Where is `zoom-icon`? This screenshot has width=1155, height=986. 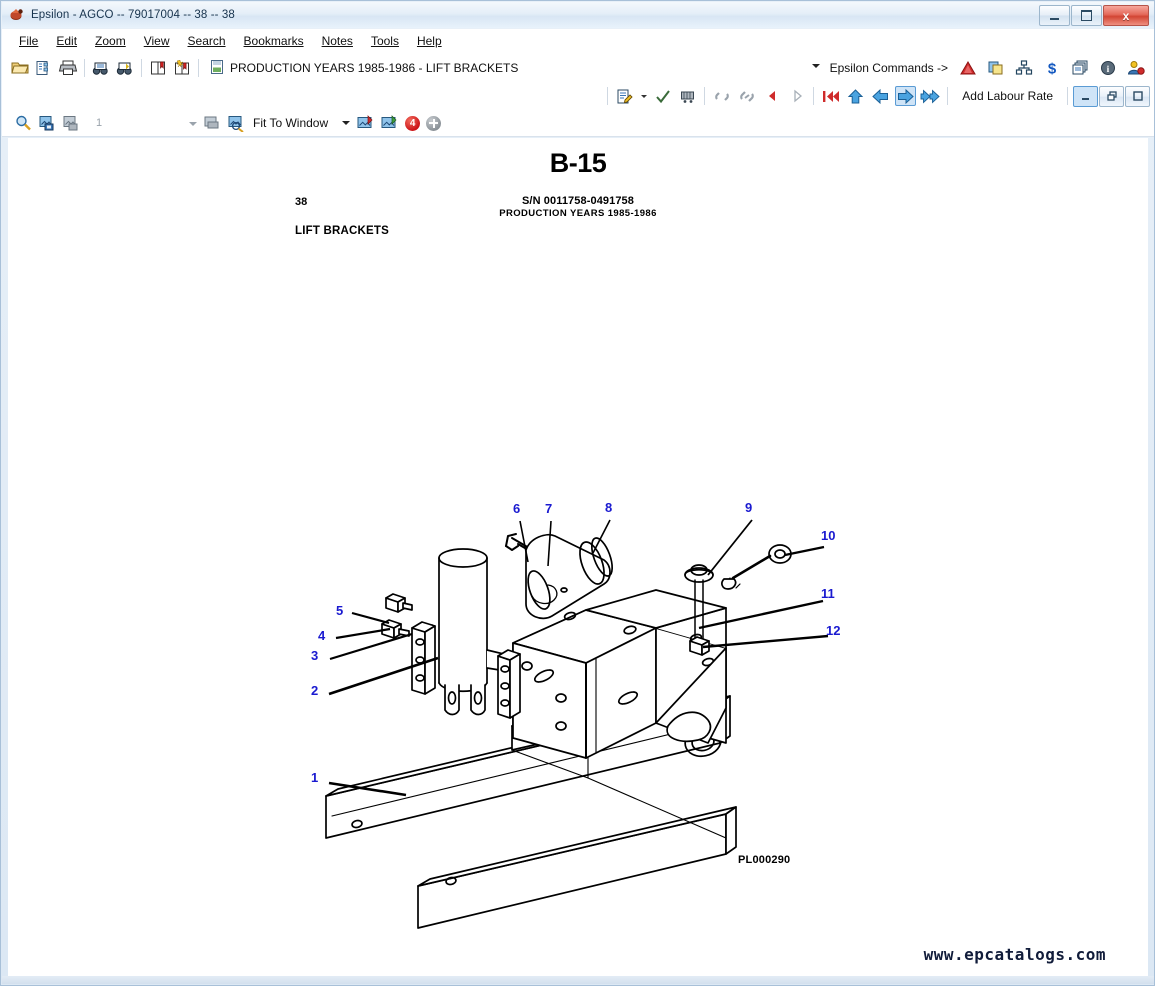 zoom-icon is located at coordinates (24, 123).